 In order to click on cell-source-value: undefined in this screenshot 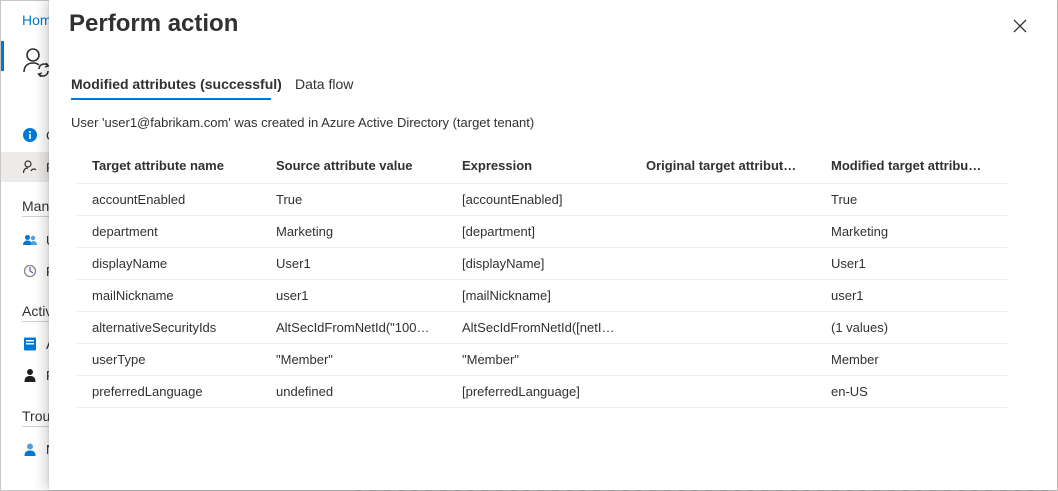, I will do `click(354, 391)`.